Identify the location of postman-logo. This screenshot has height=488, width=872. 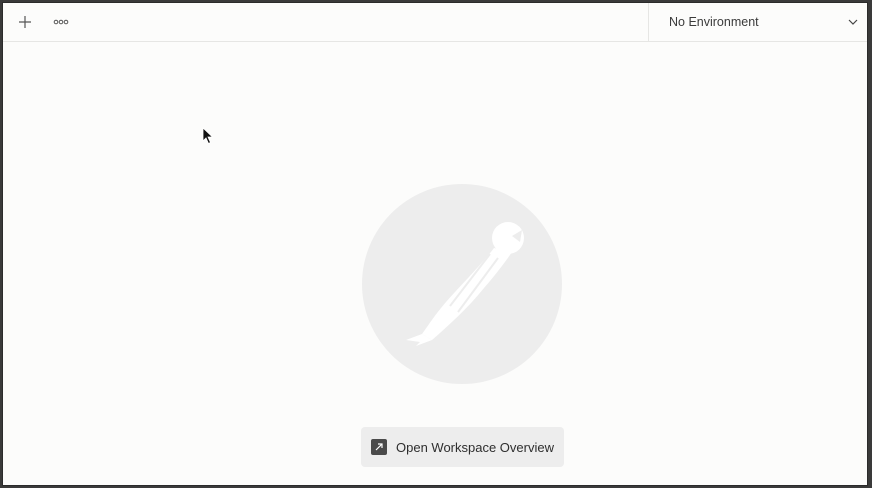
(462, 284).